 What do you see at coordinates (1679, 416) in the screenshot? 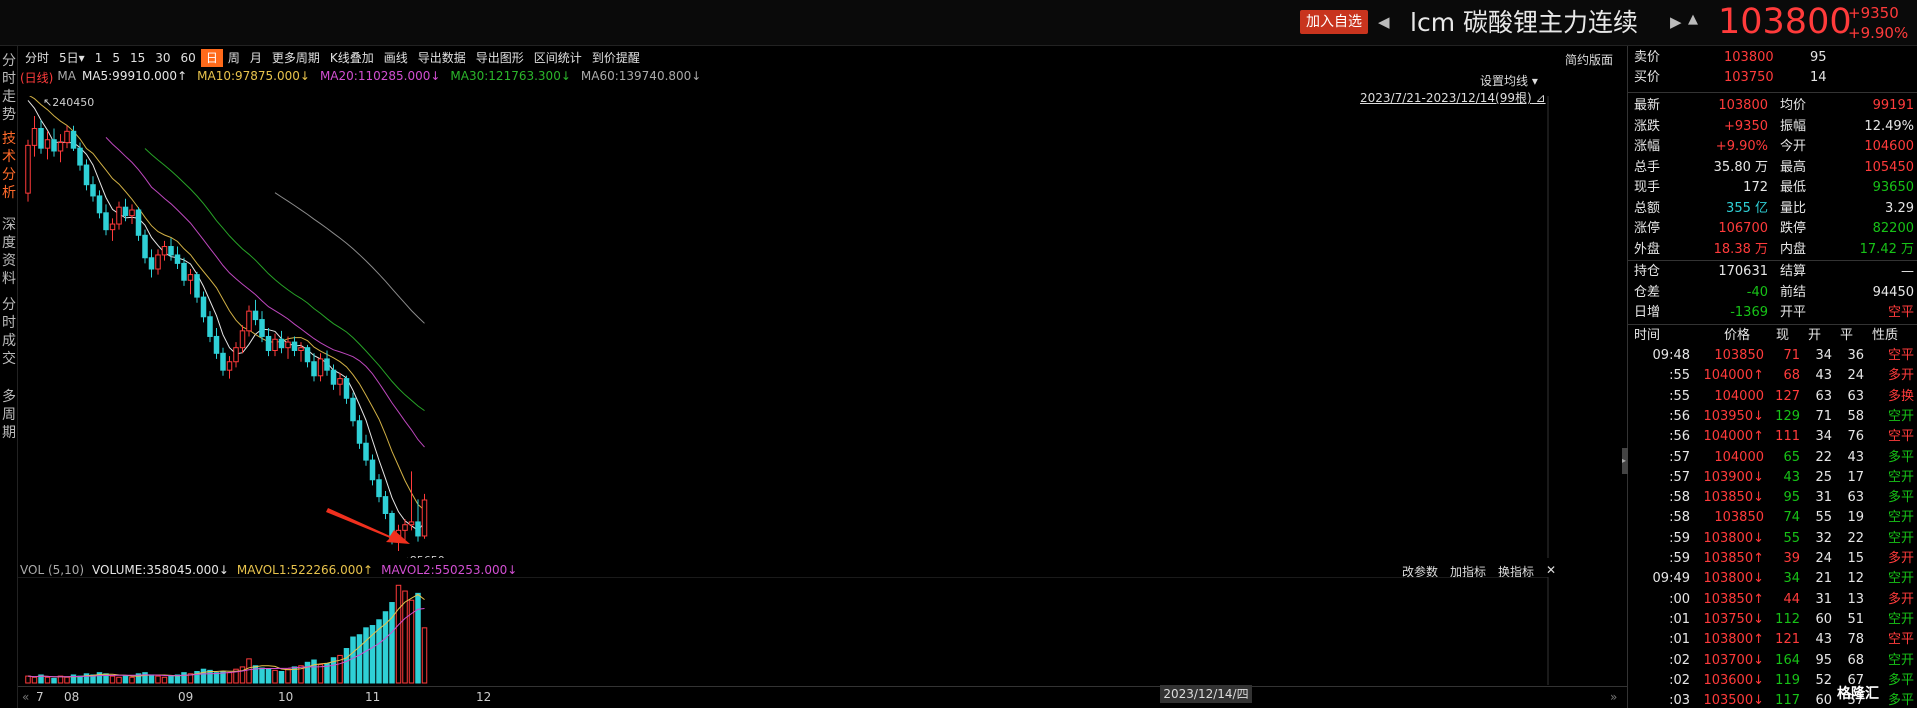
I see `trade-time: :56` at bounding box center [1679, 416].